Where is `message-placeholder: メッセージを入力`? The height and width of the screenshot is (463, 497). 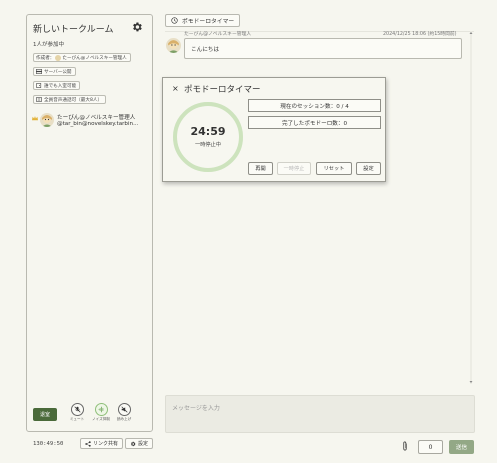 message-placeholder: メッセージを入力 is located at coordinates (196, 408).